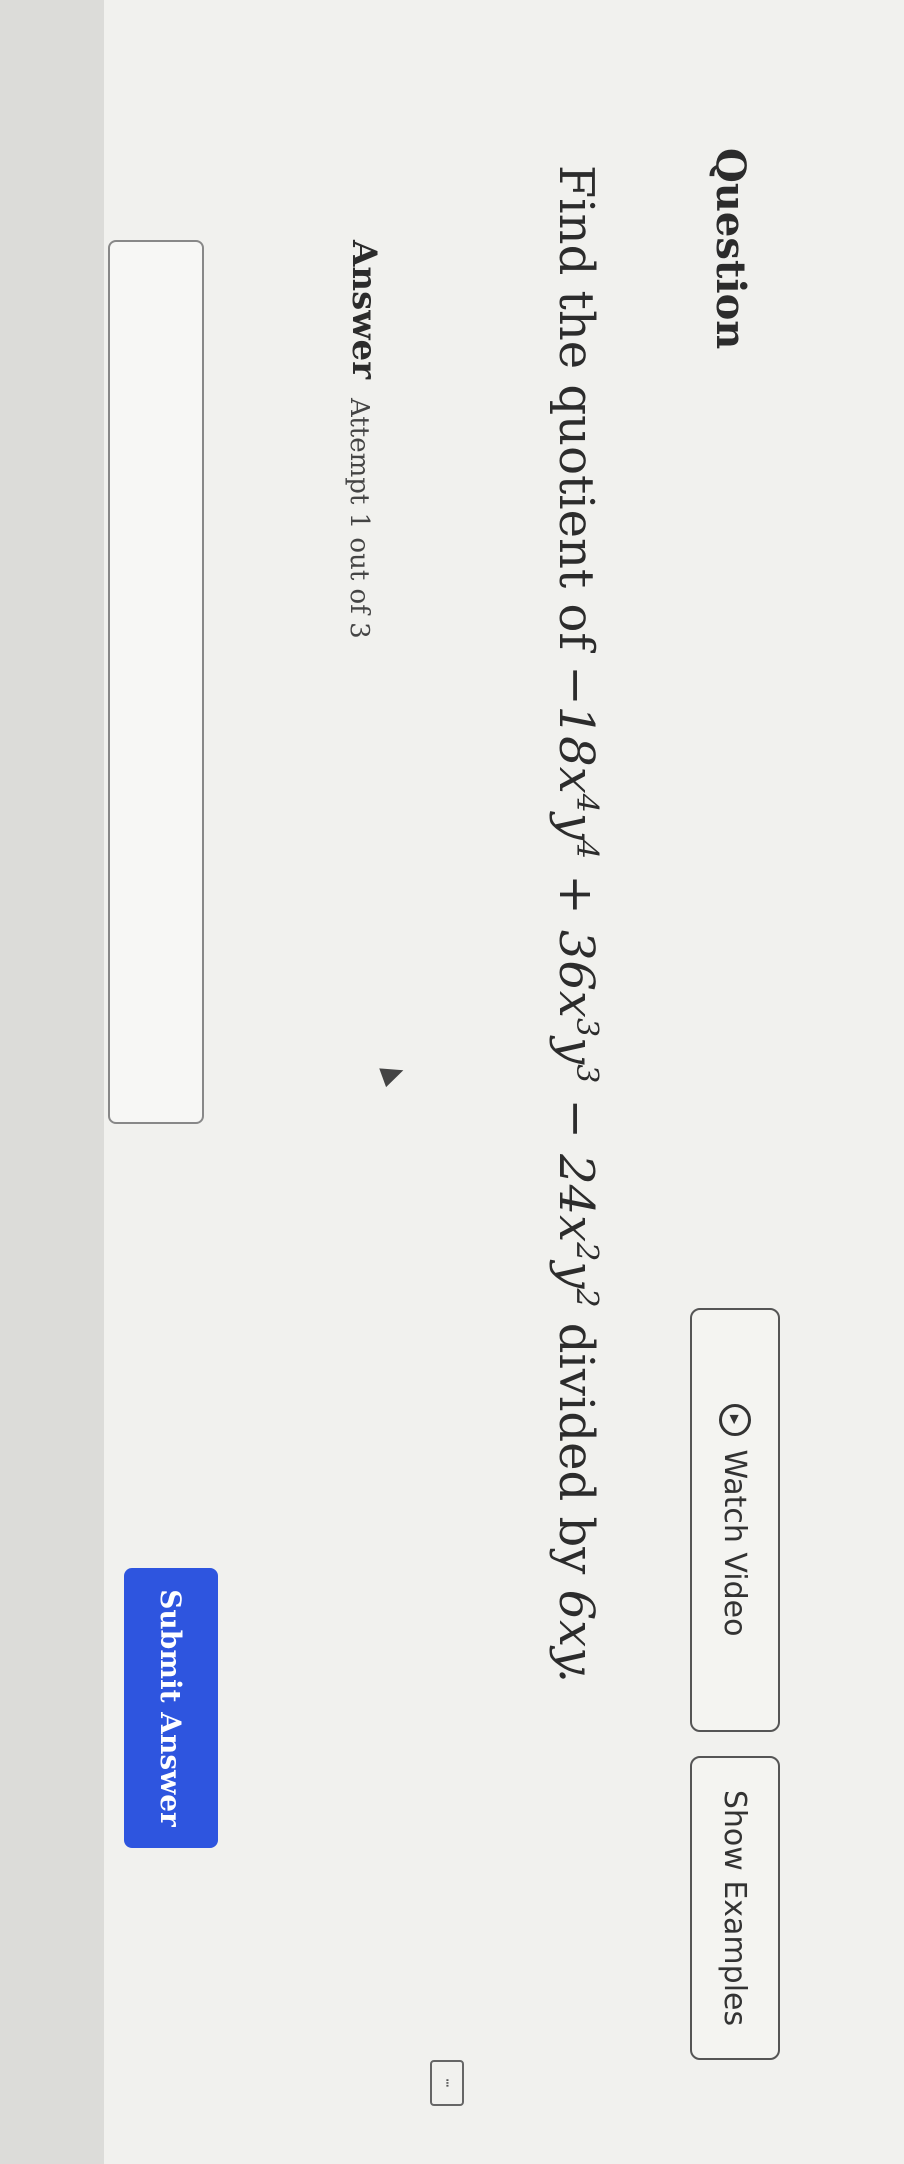  Describe the element at coordinates (586, 1028) in the screenshot. I see `exp-3: 3` at that location.